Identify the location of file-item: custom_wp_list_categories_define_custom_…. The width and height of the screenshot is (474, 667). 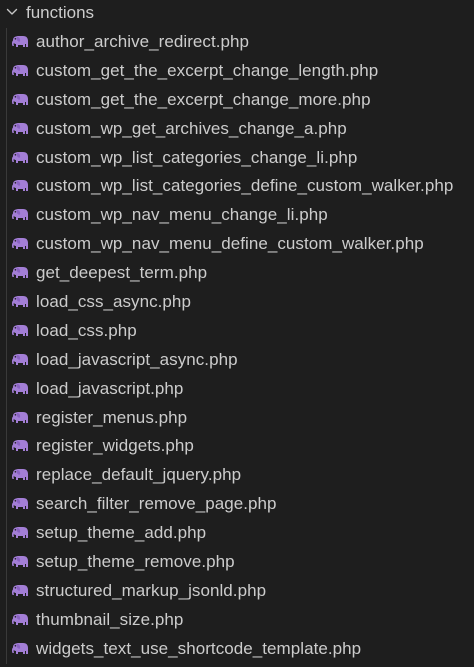
(237, 187).